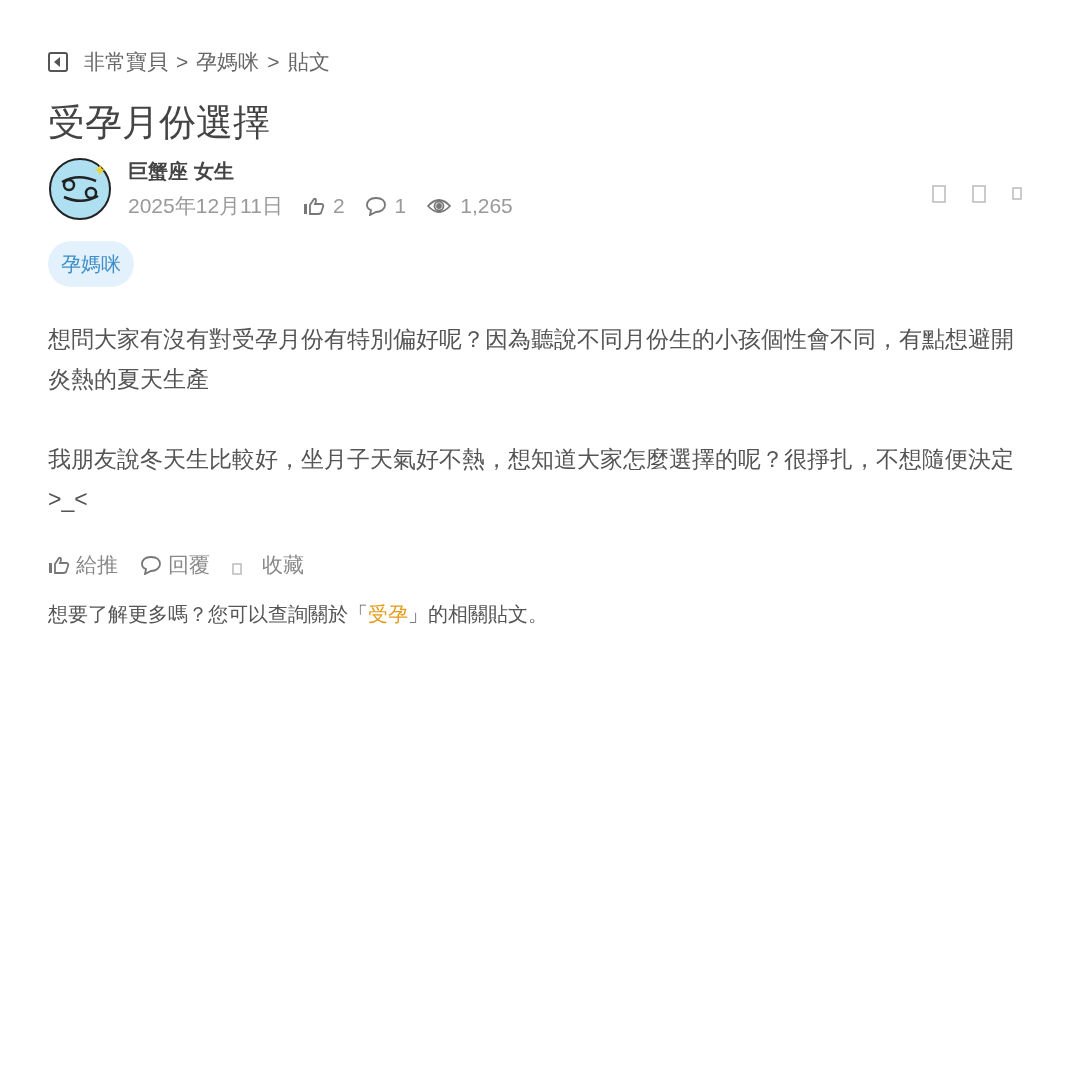  Describe the element at coordinates (308, 62) in the screenshot. I see `breadcrumb-link: 貼文` at that location.